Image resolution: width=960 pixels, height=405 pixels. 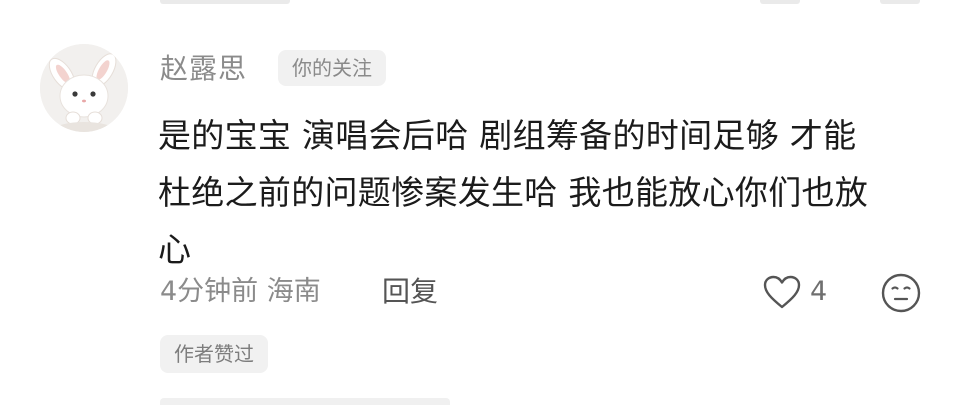 I want to click on neutral-face-icon, so click(x=901, y=293).